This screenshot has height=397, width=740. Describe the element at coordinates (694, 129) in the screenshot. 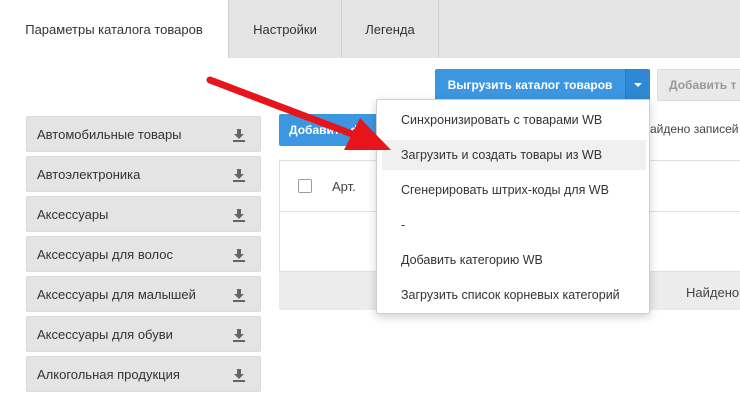

I see `records-found-label: айдено записей` at that location.